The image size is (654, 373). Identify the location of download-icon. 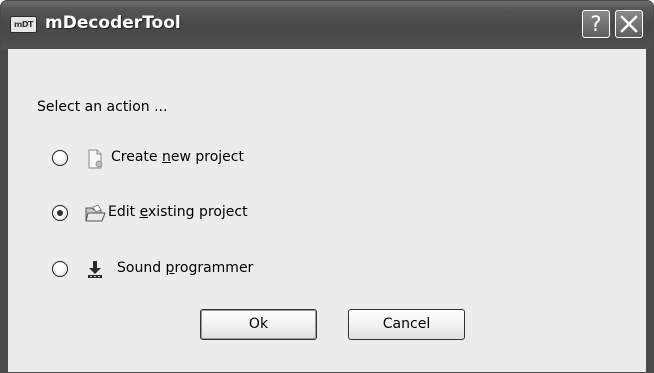
(95, 269).